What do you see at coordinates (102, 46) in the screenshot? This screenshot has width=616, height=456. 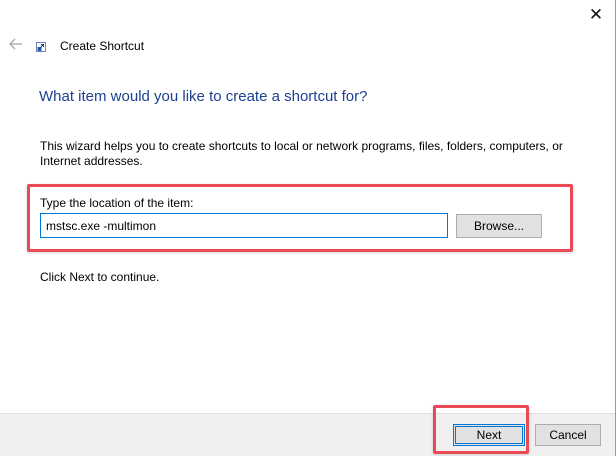 I see `window-title: Create Shortcut` at bounding box center [102, 46].